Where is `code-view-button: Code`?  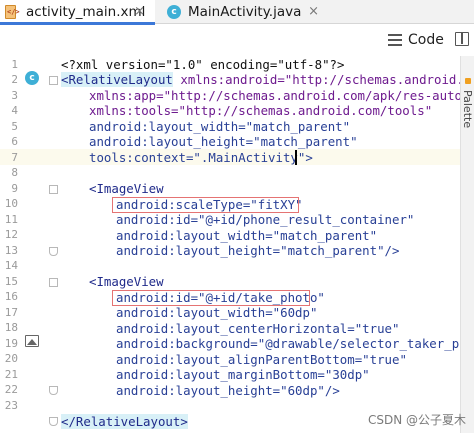 code-view-button: Code is located at coordinates (416, 40).